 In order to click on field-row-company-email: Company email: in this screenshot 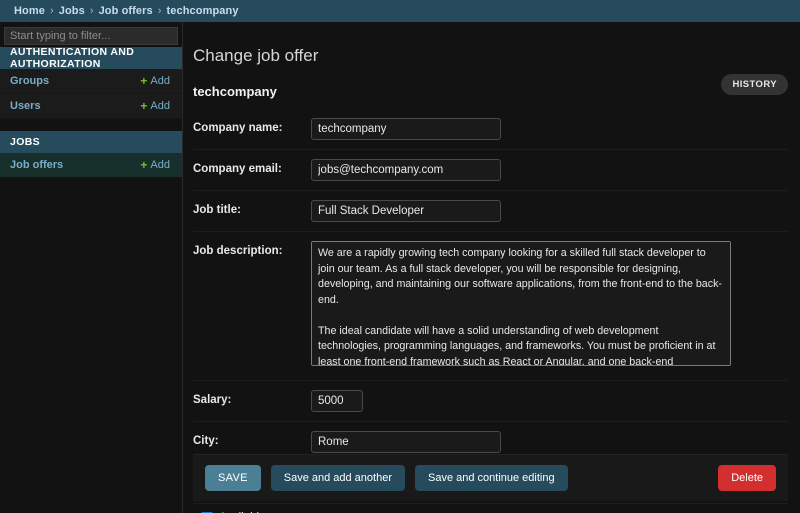, I will do `click(490, 170)`.